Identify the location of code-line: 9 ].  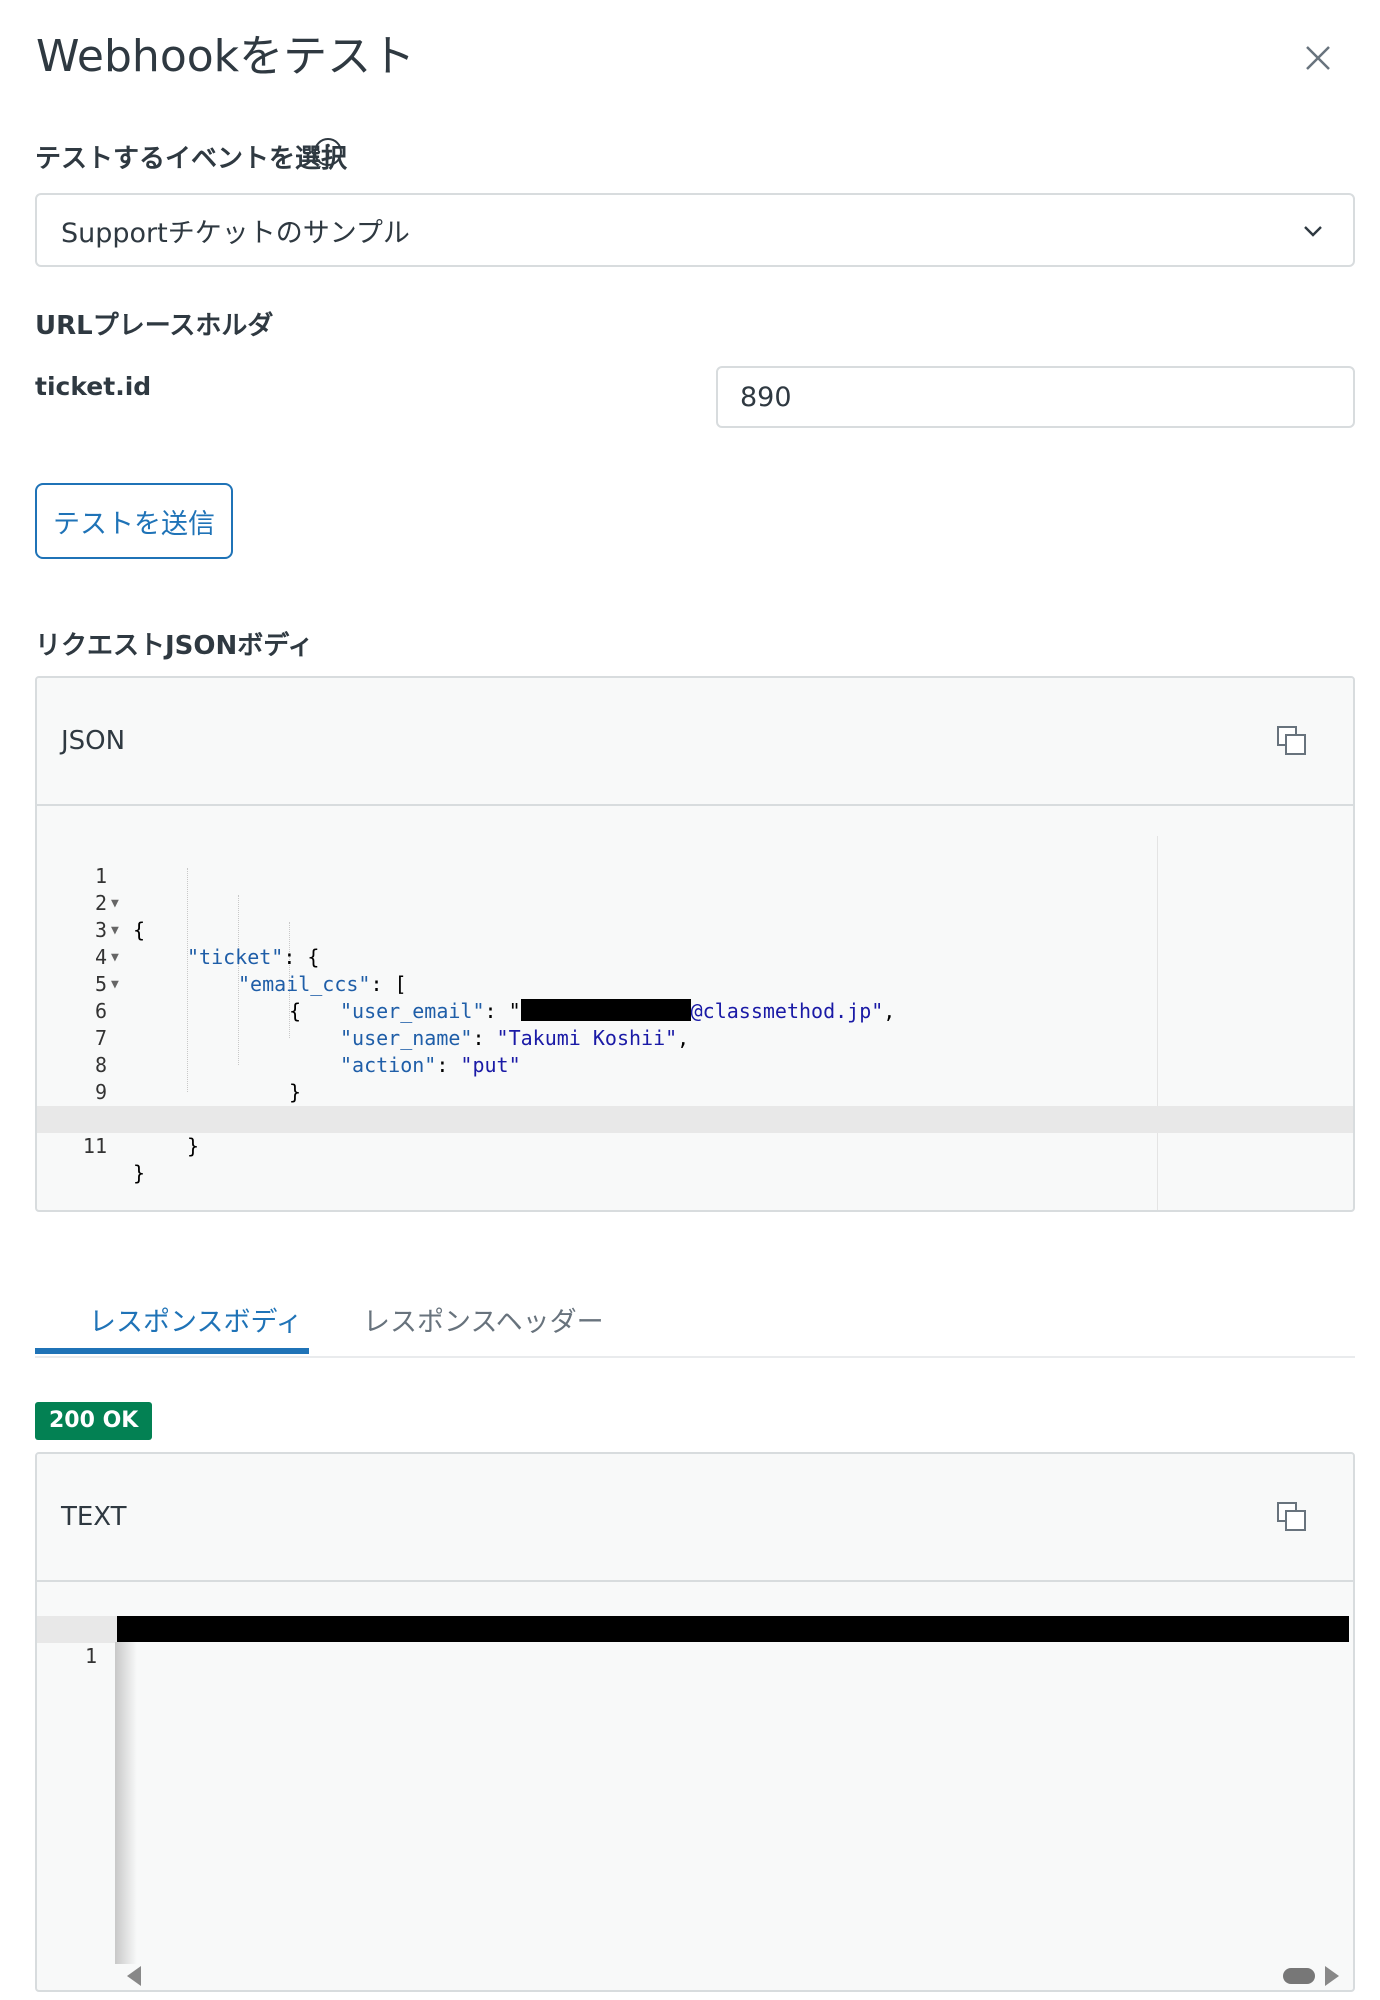
(695, 1091).